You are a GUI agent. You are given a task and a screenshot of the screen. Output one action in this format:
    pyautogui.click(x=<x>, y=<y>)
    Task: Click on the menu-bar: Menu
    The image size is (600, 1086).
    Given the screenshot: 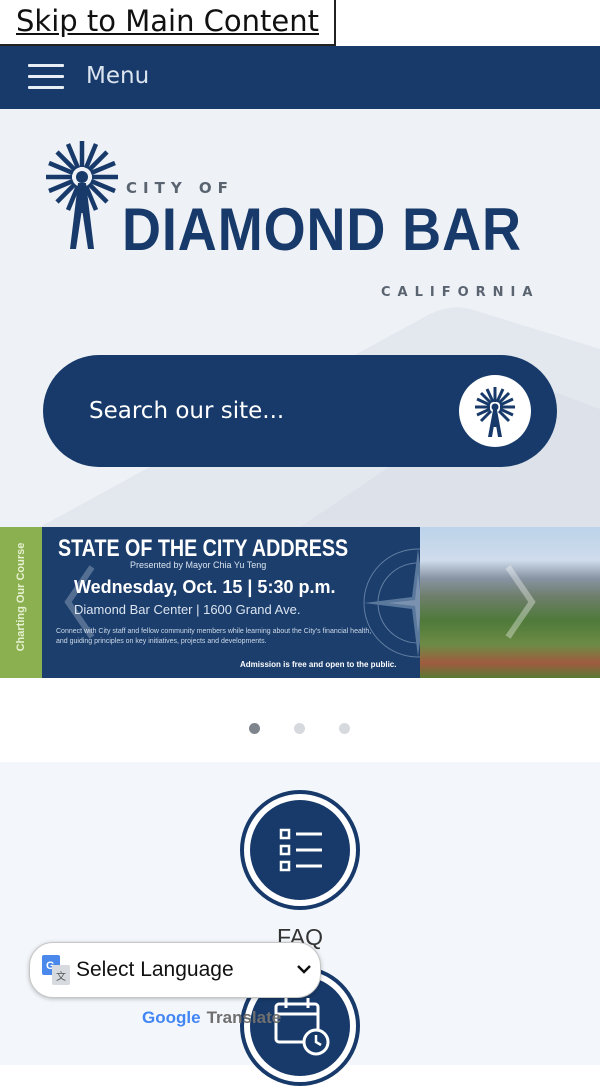 What is the action you would take?
    pyautogui.click(x=300, y=77)
    